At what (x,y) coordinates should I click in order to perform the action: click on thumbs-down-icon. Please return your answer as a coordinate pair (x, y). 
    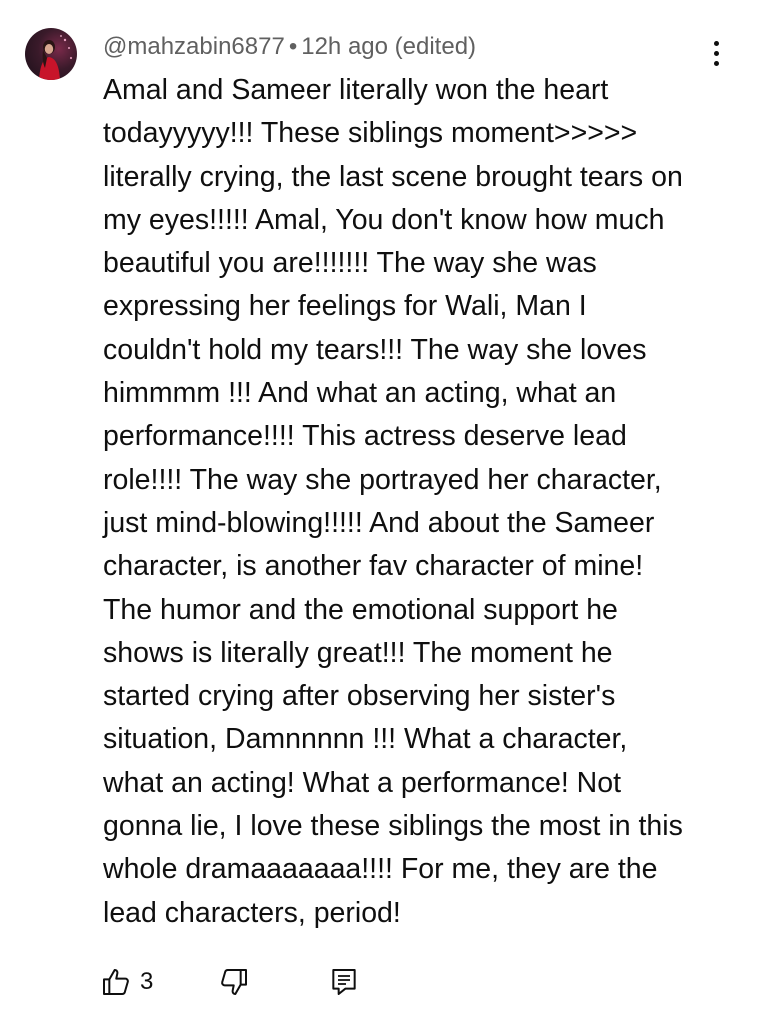
    Looking at the image, I should click on (234, 982).